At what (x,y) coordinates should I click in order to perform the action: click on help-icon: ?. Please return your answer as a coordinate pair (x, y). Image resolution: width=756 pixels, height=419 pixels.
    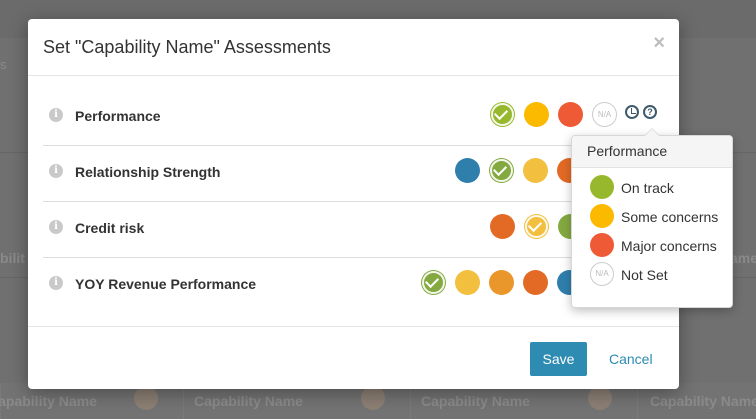
    Looking at the image, I should click on (650, 112).